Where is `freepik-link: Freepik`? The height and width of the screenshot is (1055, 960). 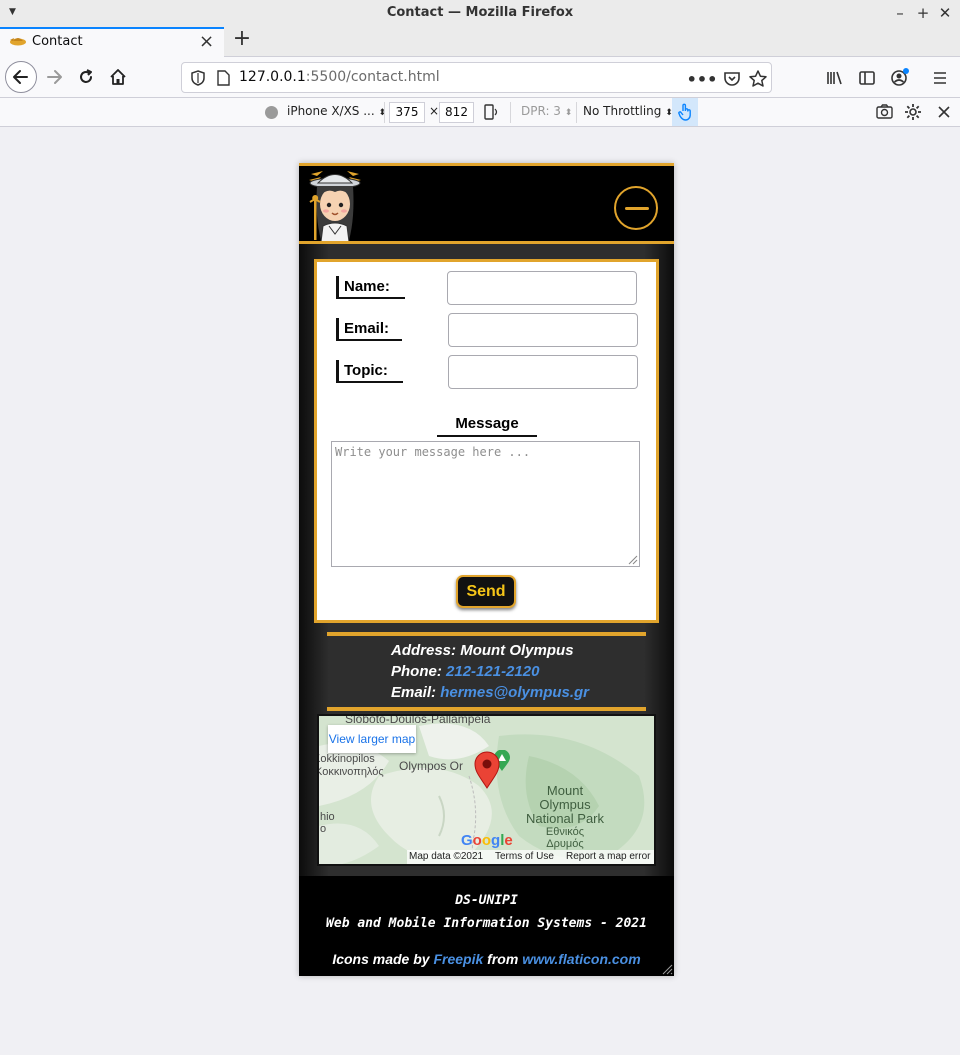
freepik-link: Freepik is located at coordinates (458, 959).